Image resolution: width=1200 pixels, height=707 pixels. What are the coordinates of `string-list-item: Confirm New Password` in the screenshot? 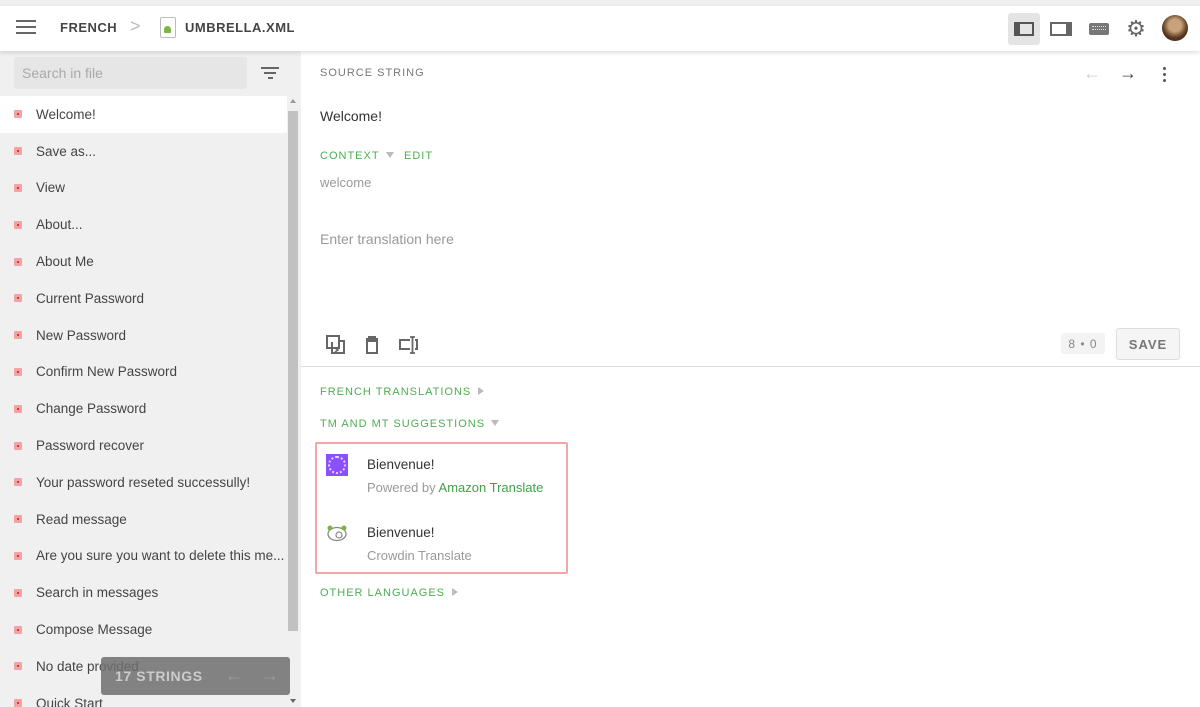 It's located at (143, 372).